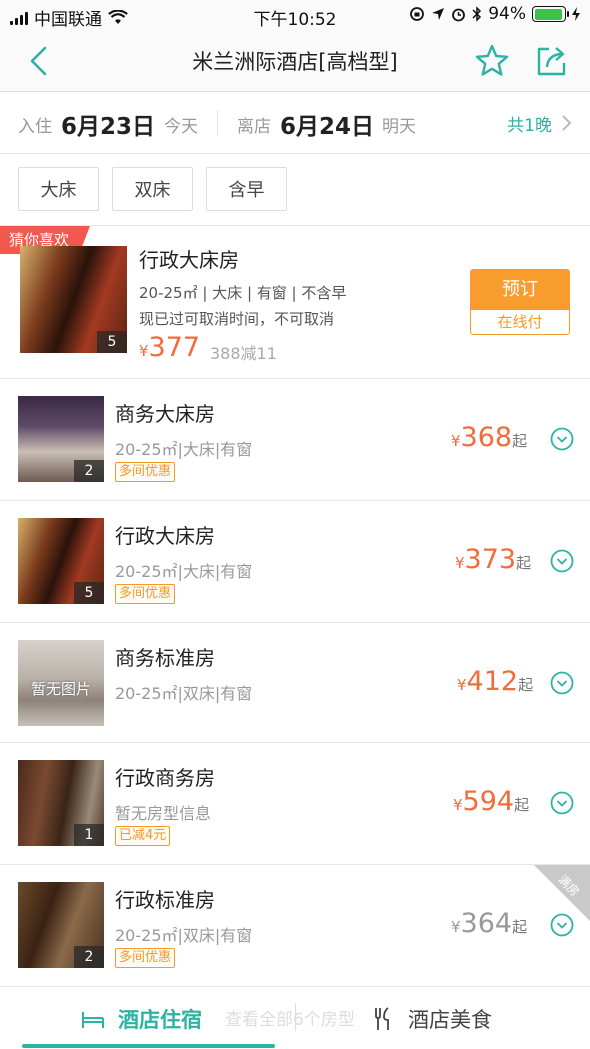  What do you see at coordinates (492, 681) in the screenshot?
I see `price-value: 412` at bounding box center [492, 681].